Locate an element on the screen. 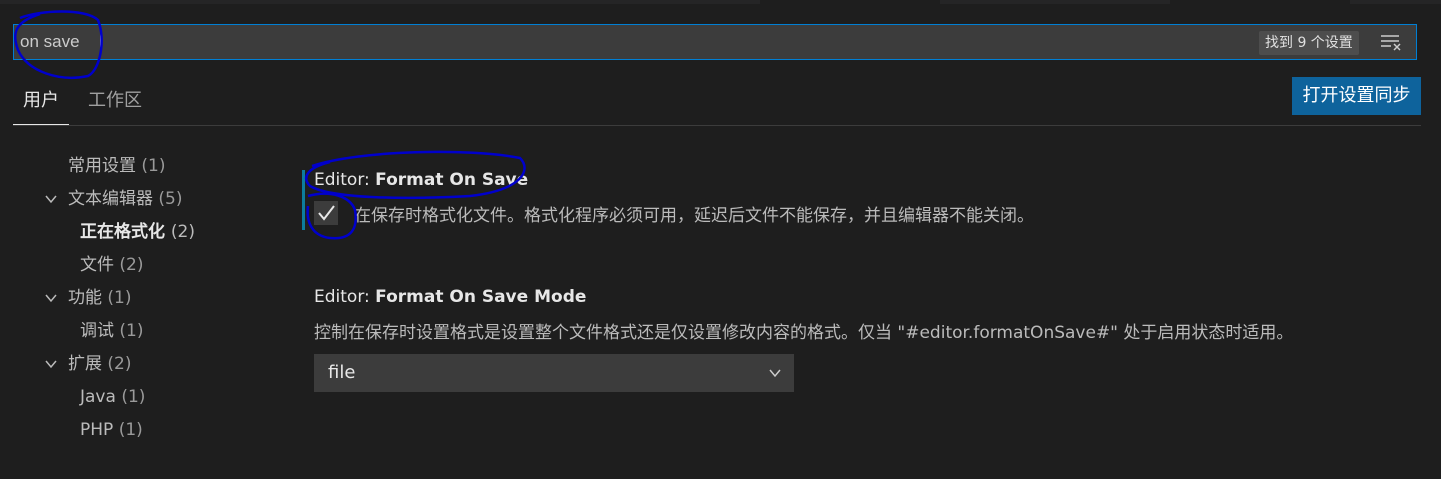 This screenshot has width=1441, height=479. format-on-save-mode-select: file is located at coordinates (554, 373).